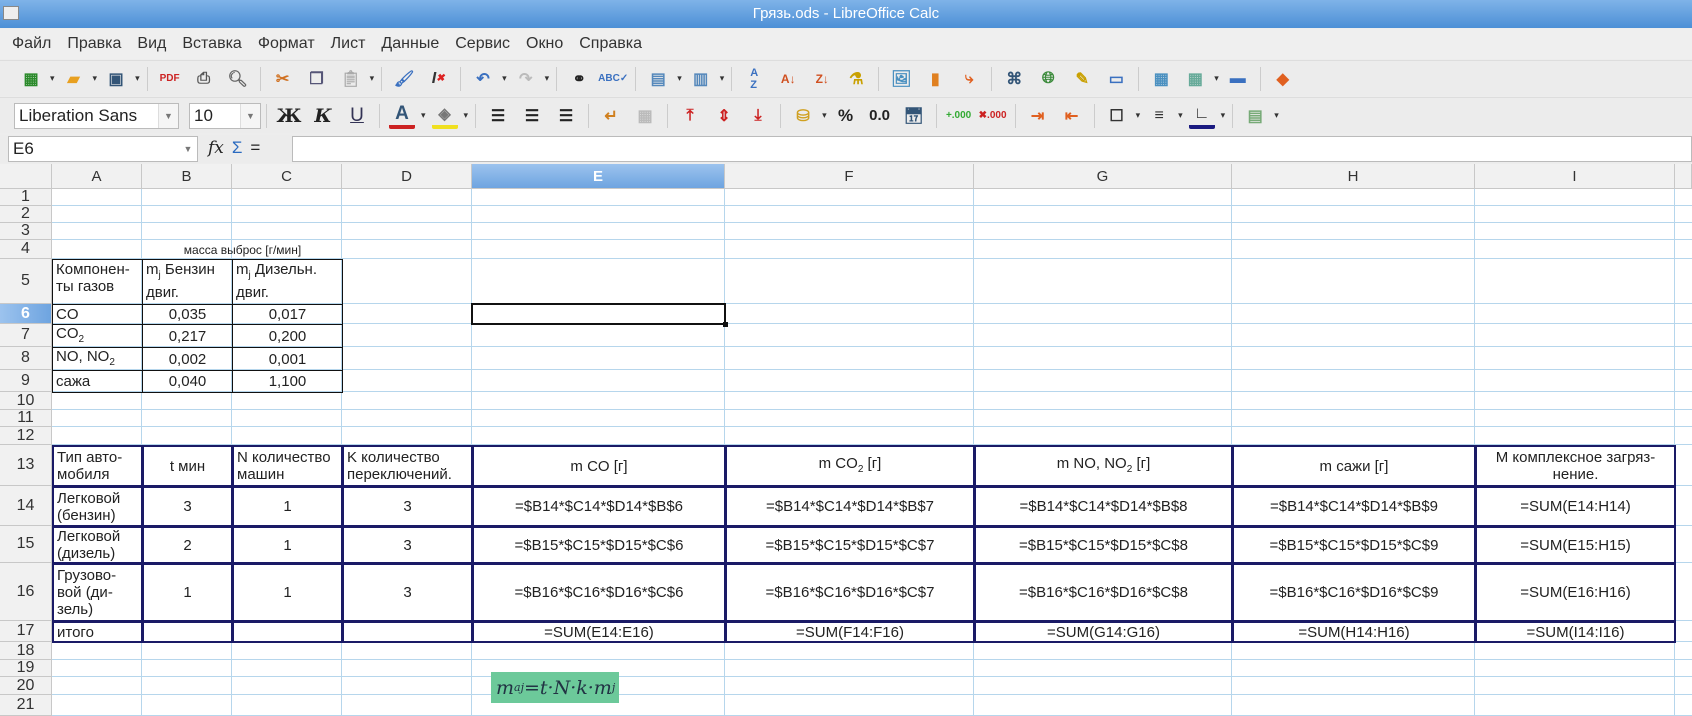 The image size is (1692, 716). What do you see at coordinates (97, 466) in the screenshot?
I see `cell-a13: Тип авто- мобиля` at bounding box center [97, 466].